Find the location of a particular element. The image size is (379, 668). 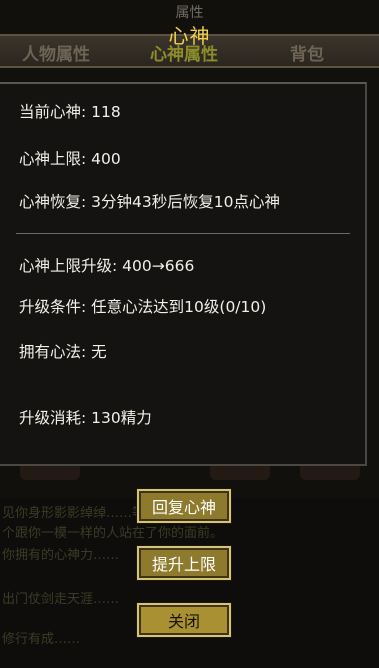

upgrade-cost-value: 130精力 is located at coordinates (121, 418).